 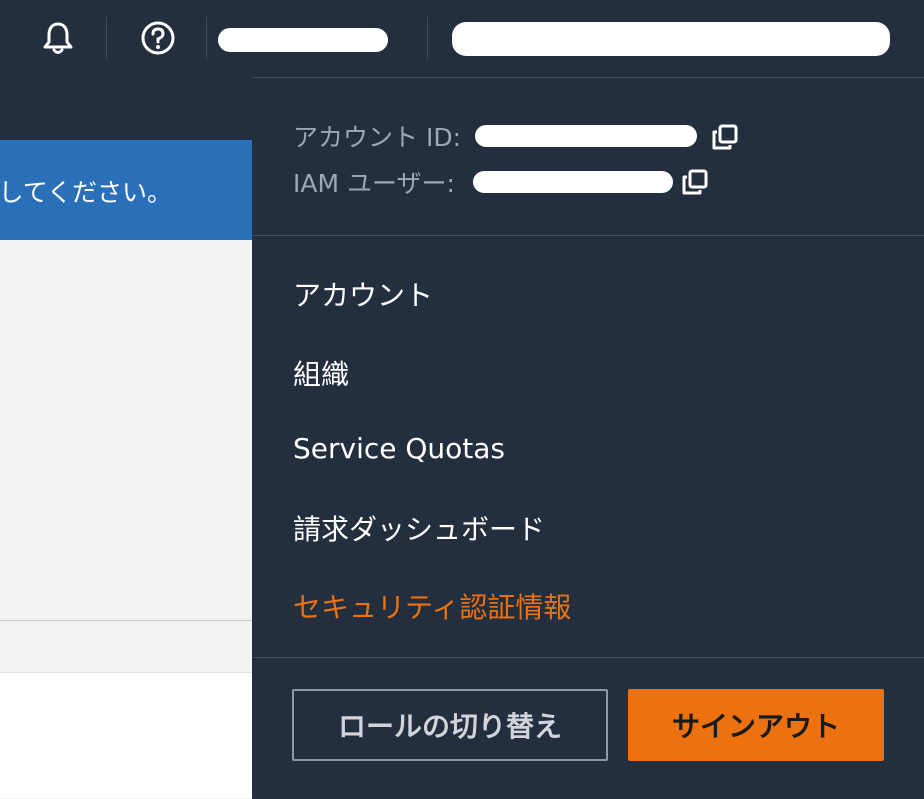 I want to click on panel-body, so click(x=126, y=735).